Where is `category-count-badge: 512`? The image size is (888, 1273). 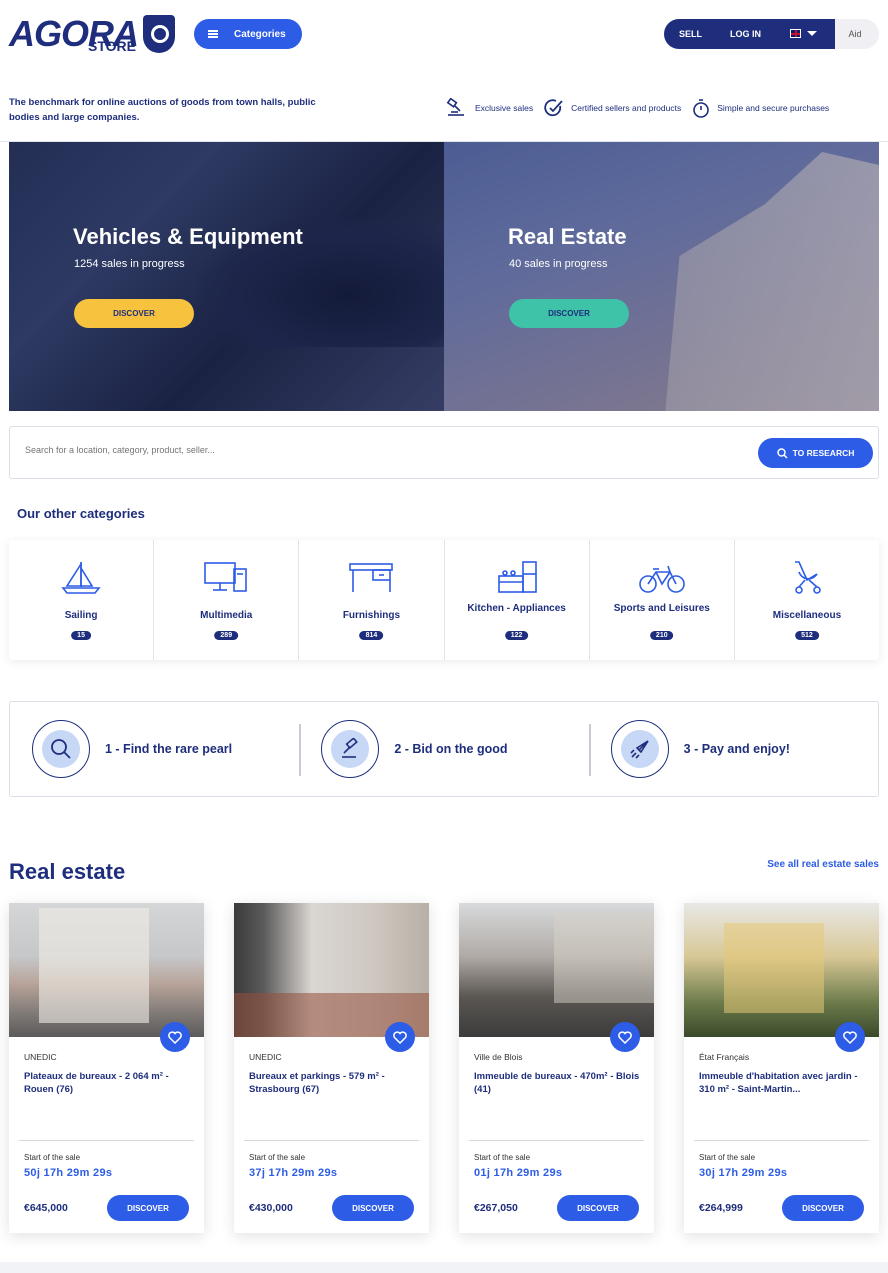
category-count-badge: 512 is located at coordinates (807, 635).